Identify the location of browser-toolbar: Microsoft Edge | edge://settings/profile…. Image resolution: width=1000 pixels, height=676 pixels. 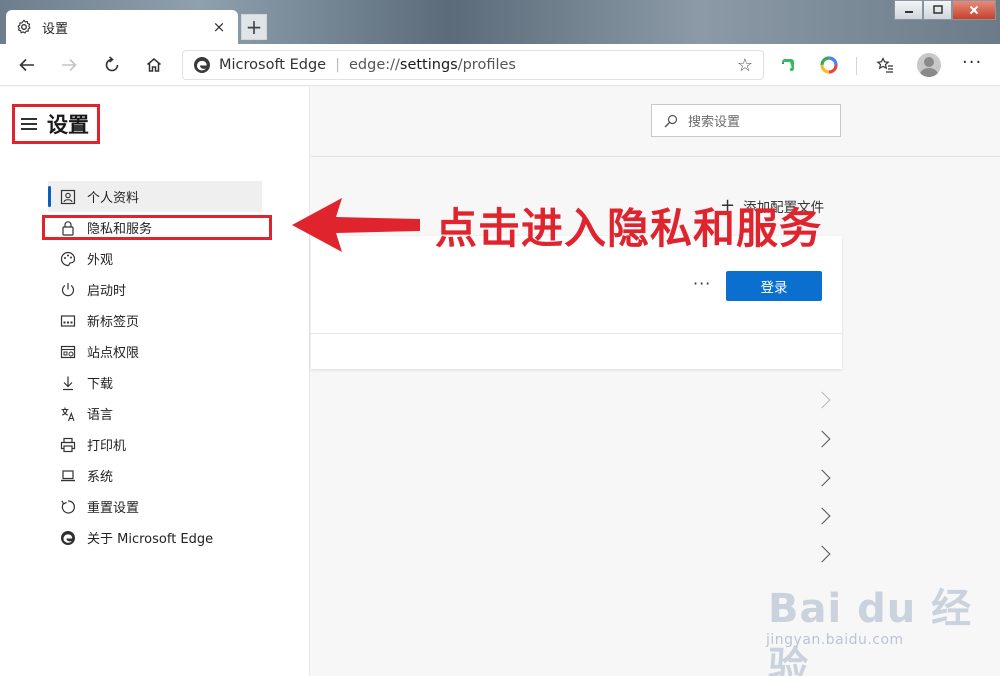
(500, 65).